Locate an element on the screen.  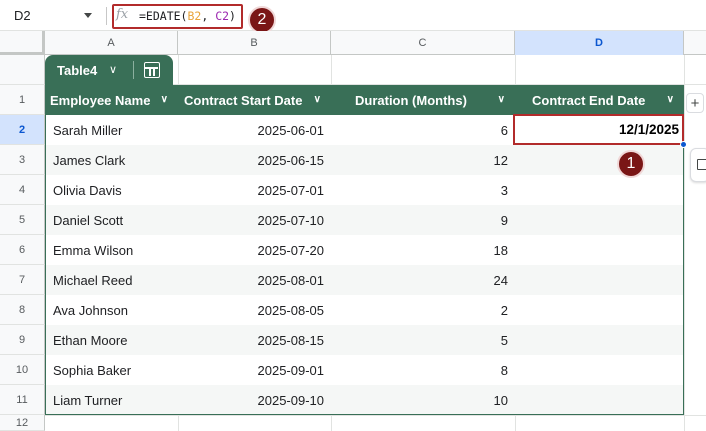
formula-prefix: =EDATE( is located at coordinates (163, 16).